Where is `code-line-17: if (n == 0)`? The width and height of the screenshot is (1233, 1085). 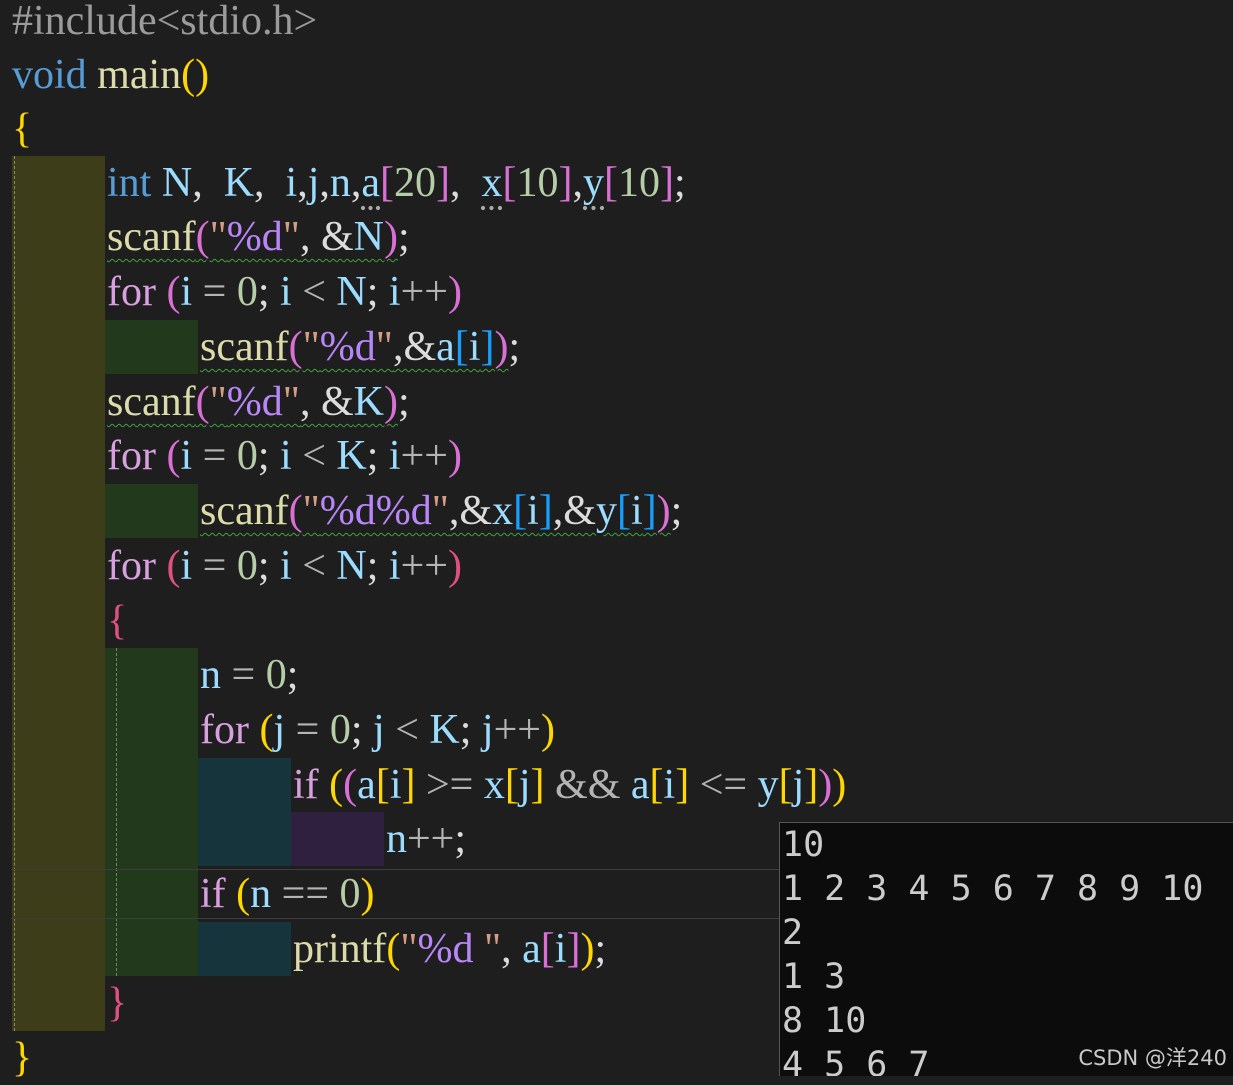
code-line-17: if (n == 0) is located at coordinates (287, 894).